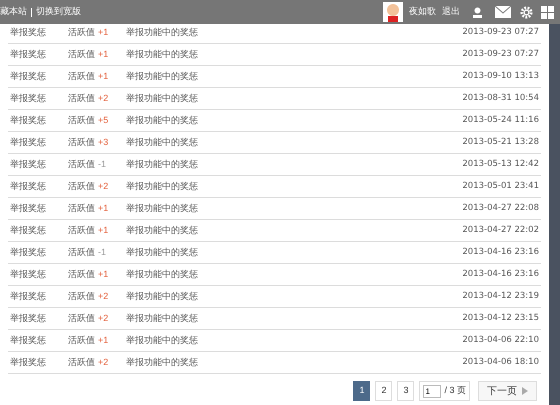 The image size is (560, 405). What do you see at coordinates (501, 76) in the screenshot?
I see `table-cell-text: 2013-09-10 13:13` at bounding box center [501, 76].